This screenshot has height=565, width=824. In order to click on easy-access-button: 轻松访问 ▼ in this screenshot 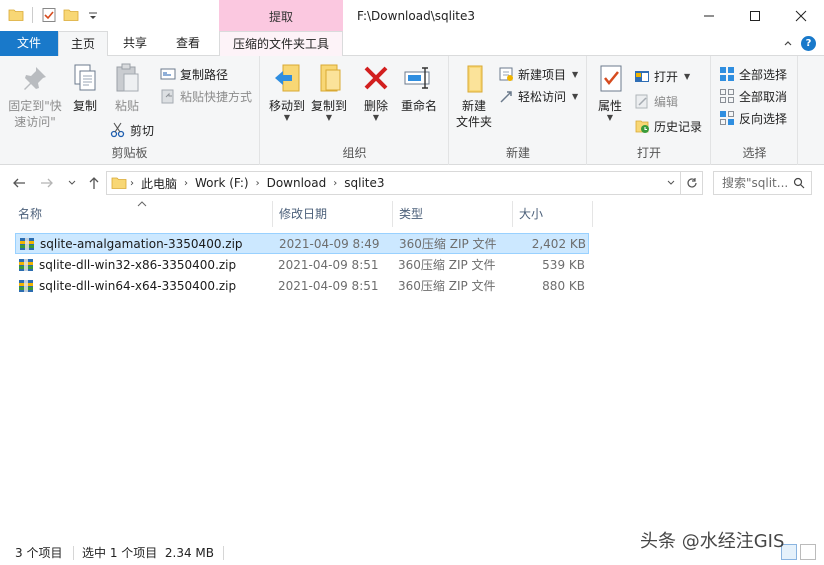, I will do `click(538, 96)`.